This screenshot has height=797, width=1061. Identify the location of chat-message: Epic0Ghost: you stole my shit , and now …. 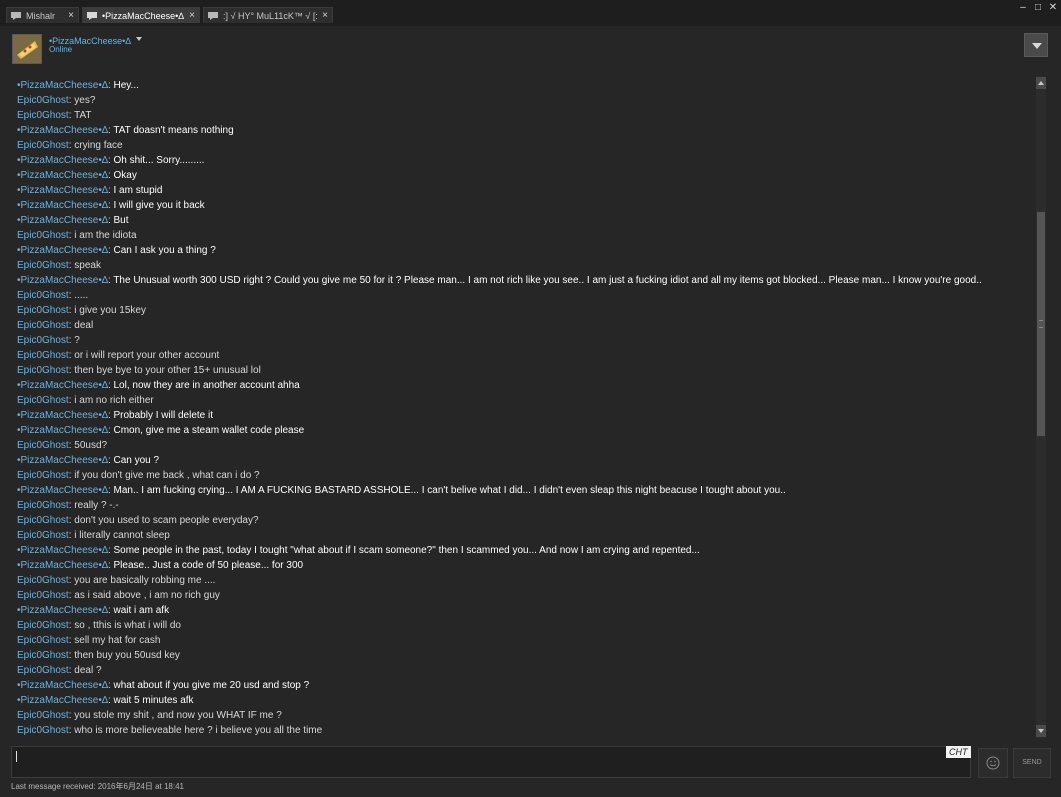
(149, 715).